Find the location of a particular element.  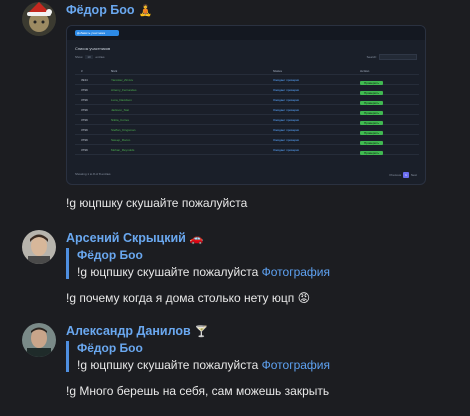

row-nick: Nikita_Cortes is located at coordinates (120, 120).